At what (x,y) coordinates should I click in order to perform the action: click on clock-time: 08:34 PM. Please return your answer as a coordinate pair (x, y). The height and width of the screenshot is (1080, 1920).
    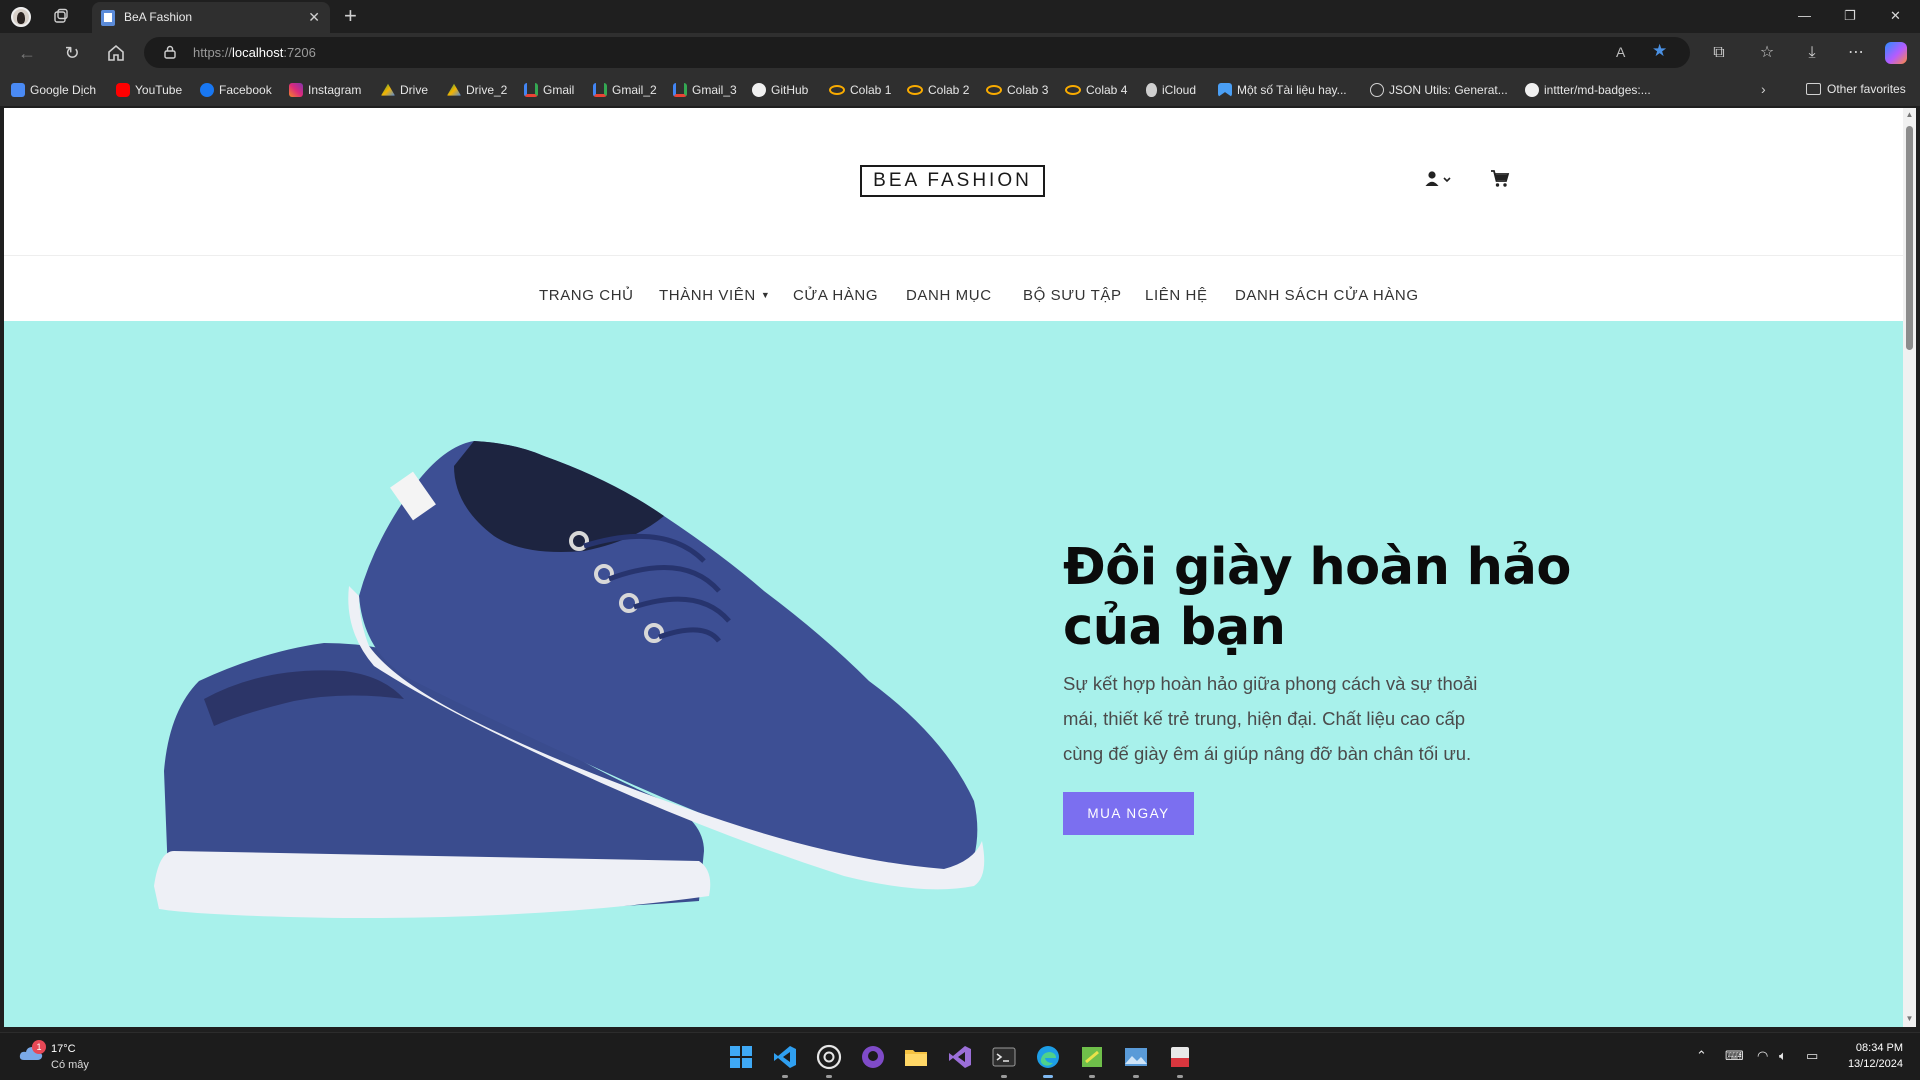
    Looking at the image, I should click on (1875, 1048).